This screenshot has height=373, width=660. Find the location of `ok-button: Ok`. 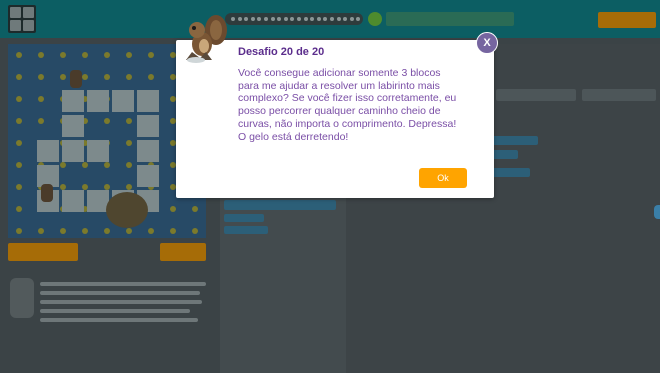

ok-button: Ok is located at coordinates (443, 178).